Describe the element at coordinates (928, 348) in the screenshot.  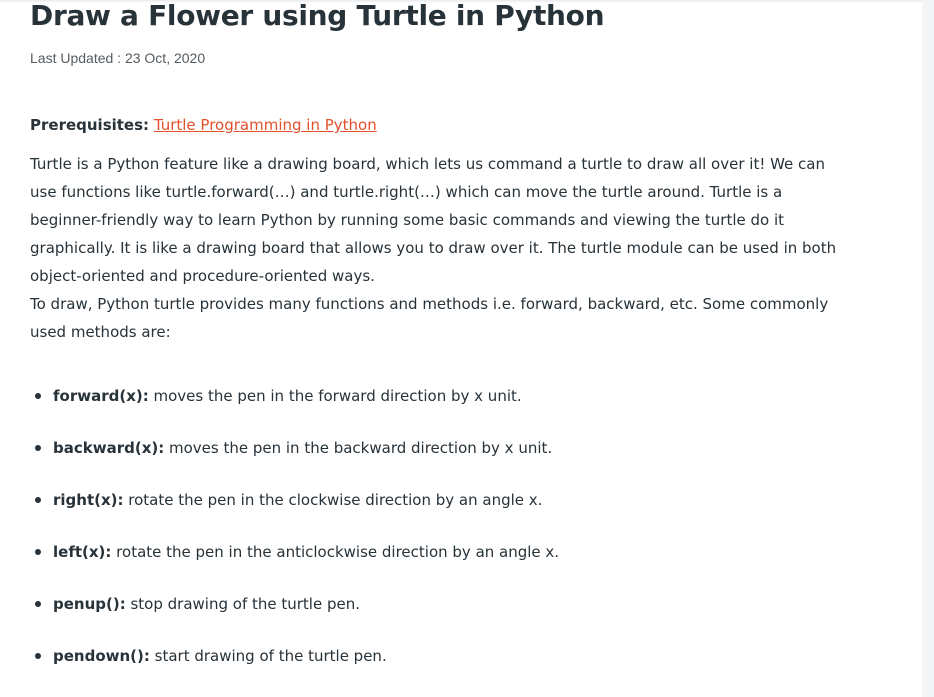
I see `right-gutter` at that location.